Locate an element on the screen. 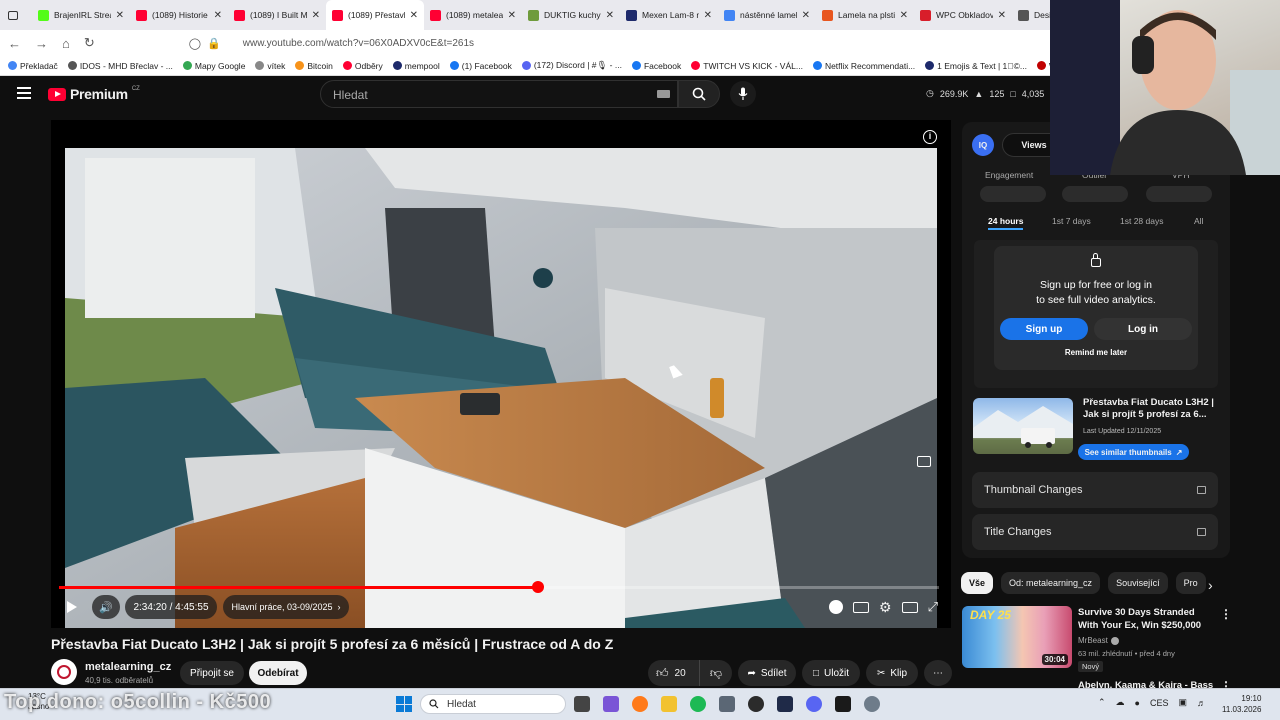  speaker-icon: ♬ is located at coordinates (1201, 703).